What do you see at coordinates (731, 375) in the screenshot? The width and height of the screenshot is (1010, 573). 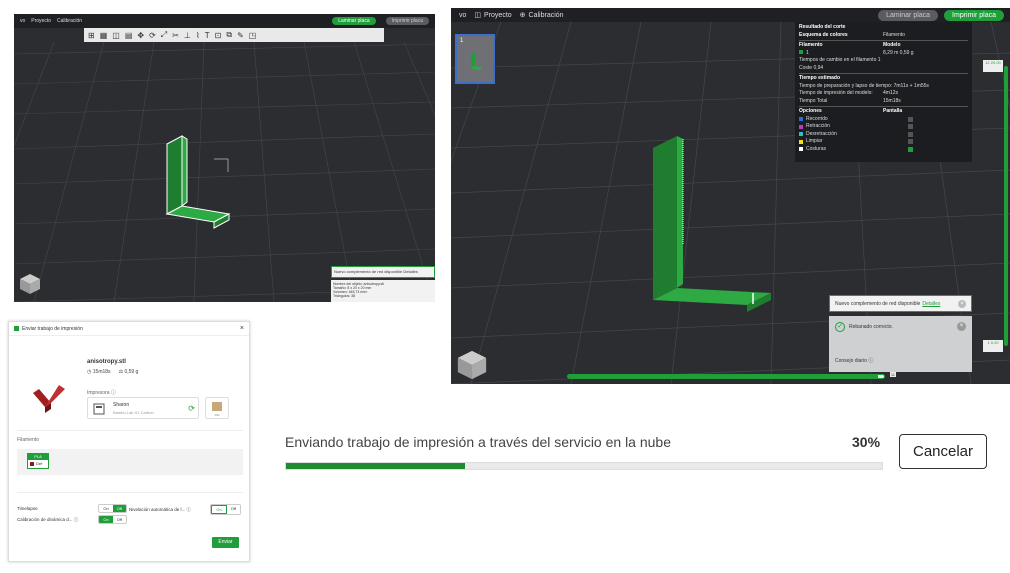 I see `move-slider: 11` at bounding box center [731, 375].